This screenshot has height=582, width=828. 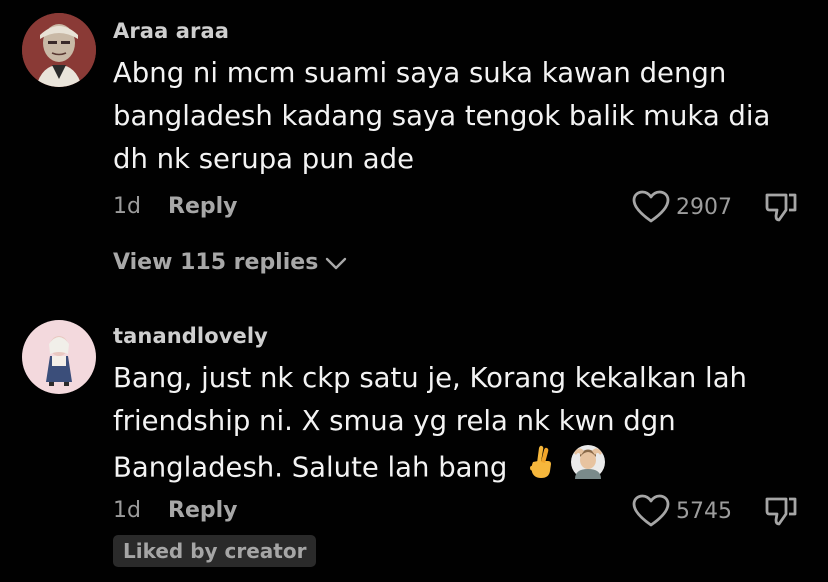 I want to click on comment-text-line: Bangladesh. Salute lah bang, so click(x=310, y=467).